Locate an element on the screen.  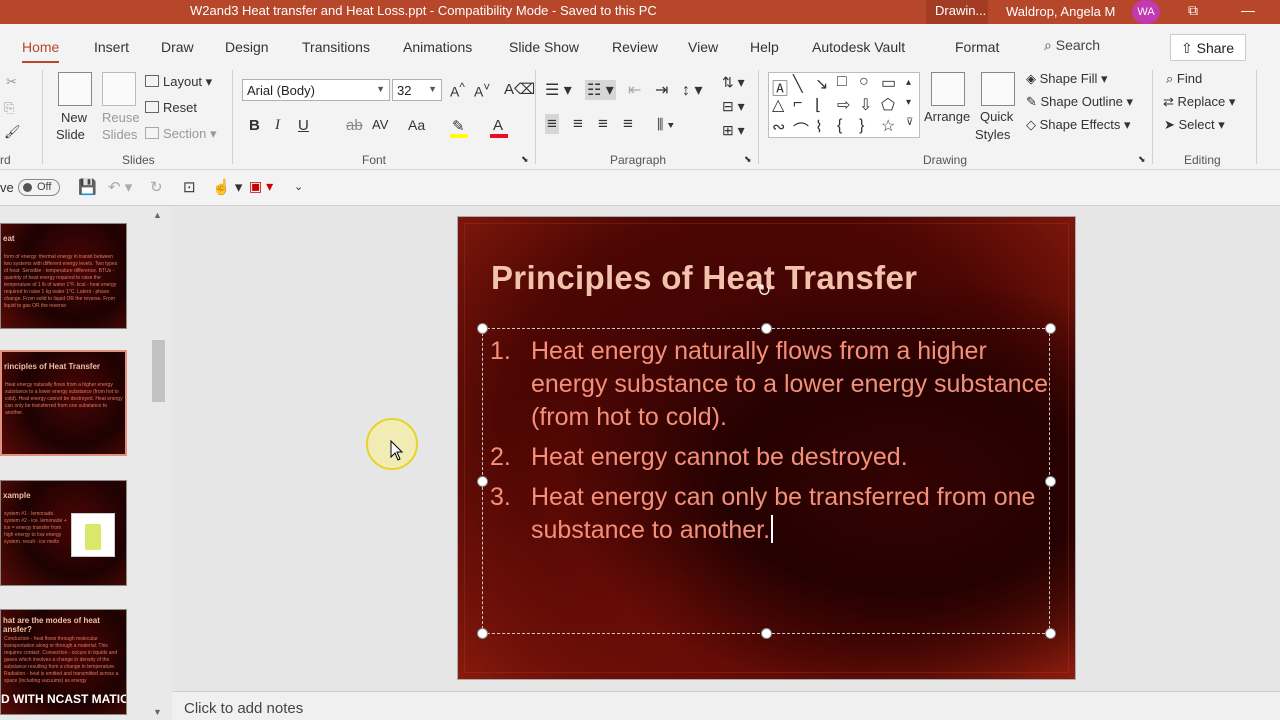
font-size-field: 32 ▼ is located at coordinates (417, 90).